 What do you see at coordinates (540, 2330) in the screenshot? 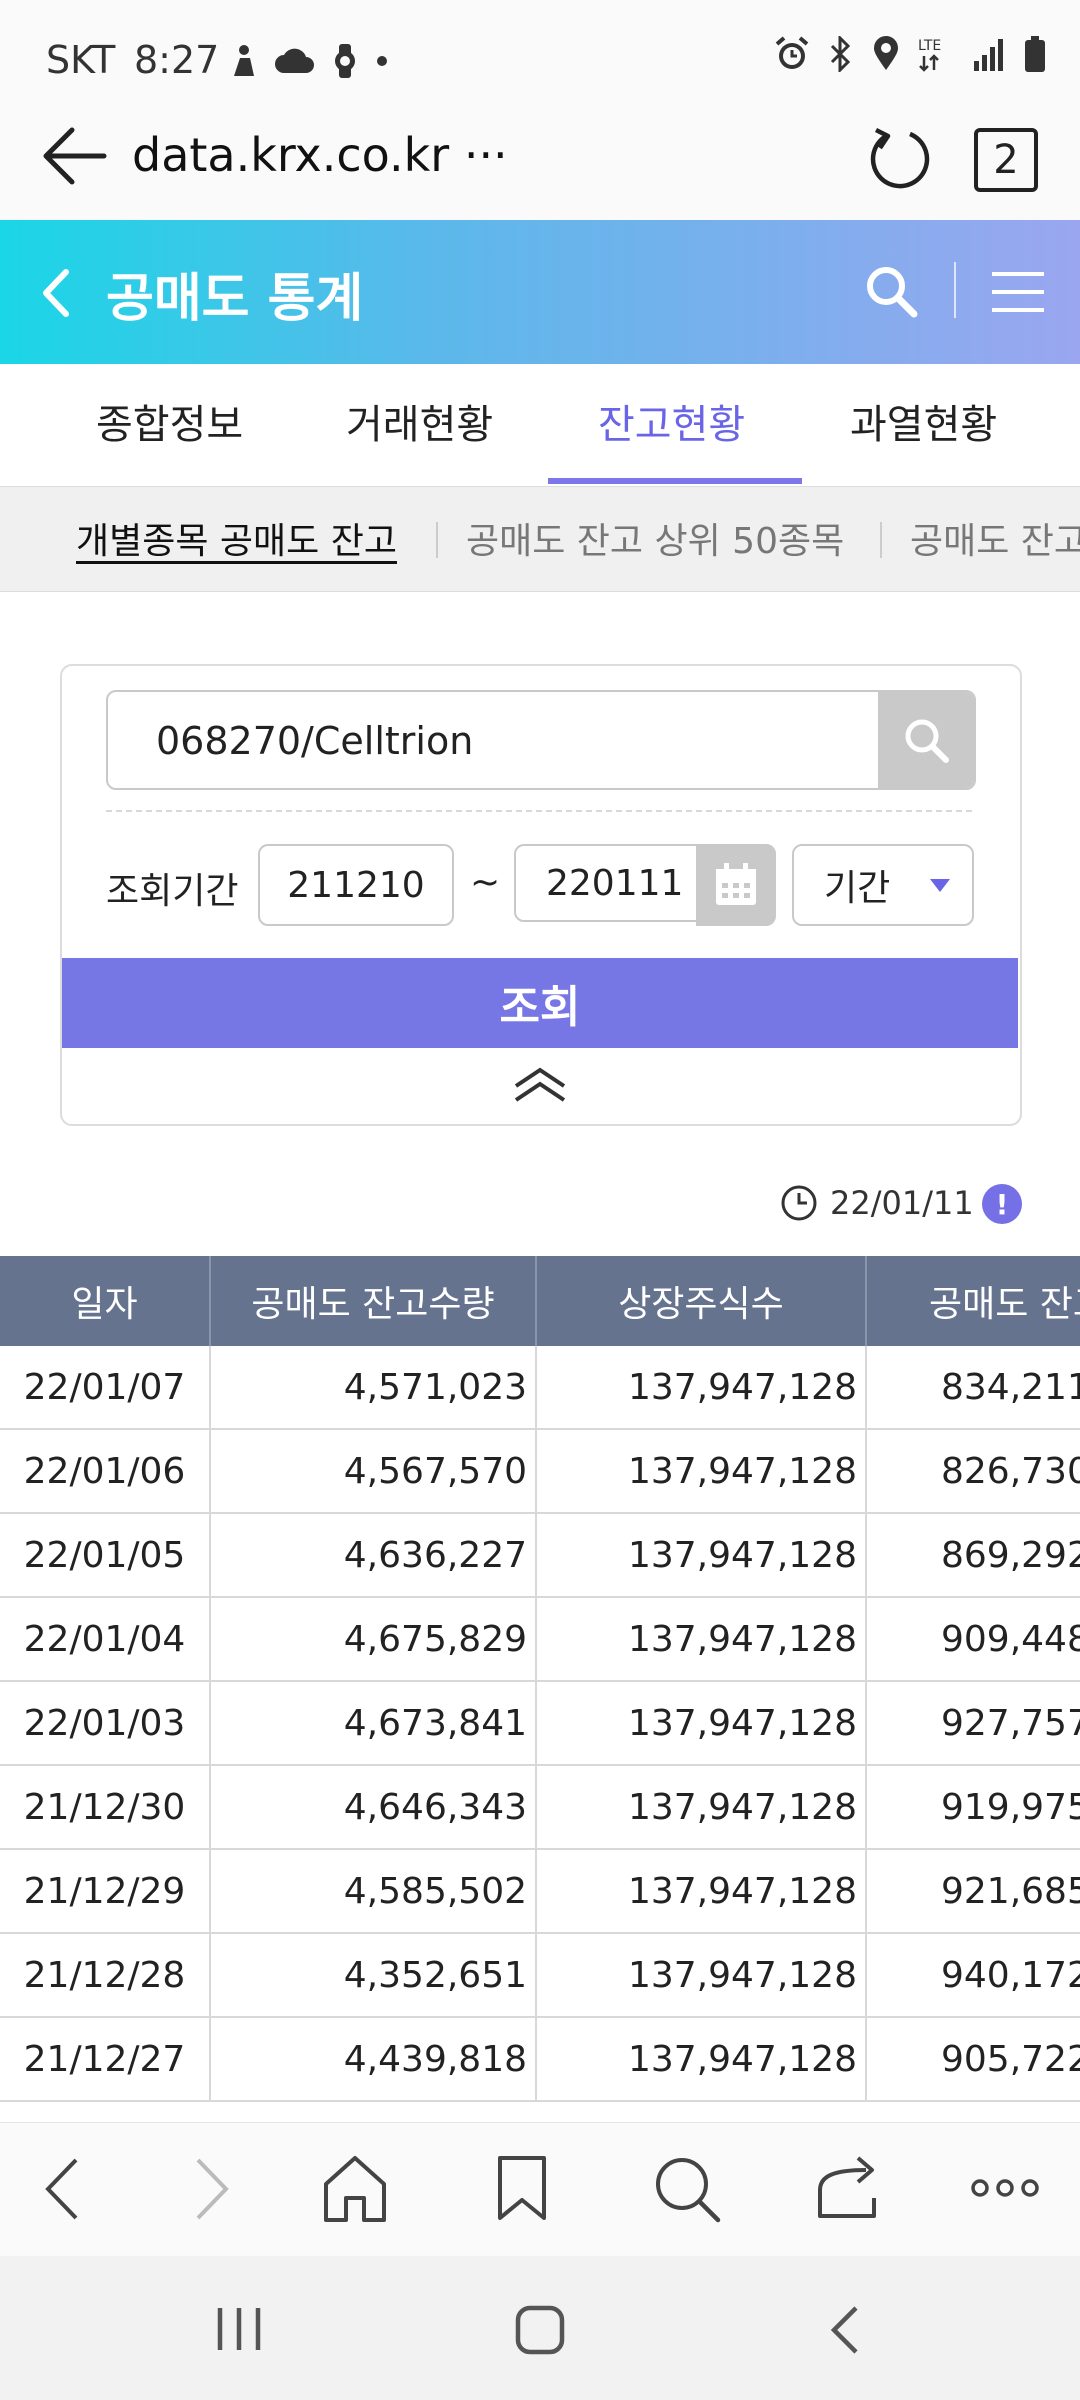
I see `system-home-icon` at bounding box center [540, 2330].